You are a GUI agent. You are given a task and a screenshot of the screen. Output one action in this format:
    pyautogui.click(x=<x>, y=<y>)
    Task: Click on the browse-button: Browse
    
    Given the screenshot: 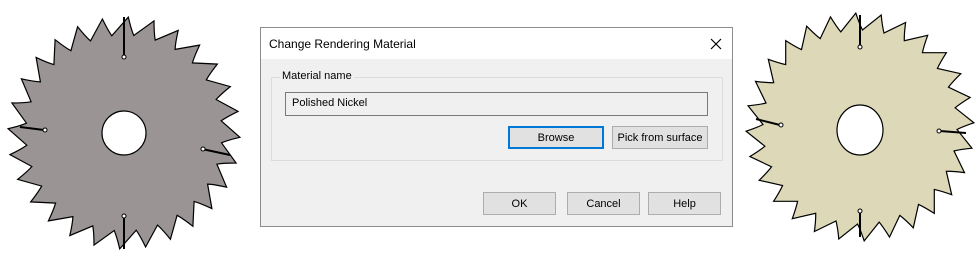 What is the action you would take?
    pyautogui.click(x=556, y=137)
    